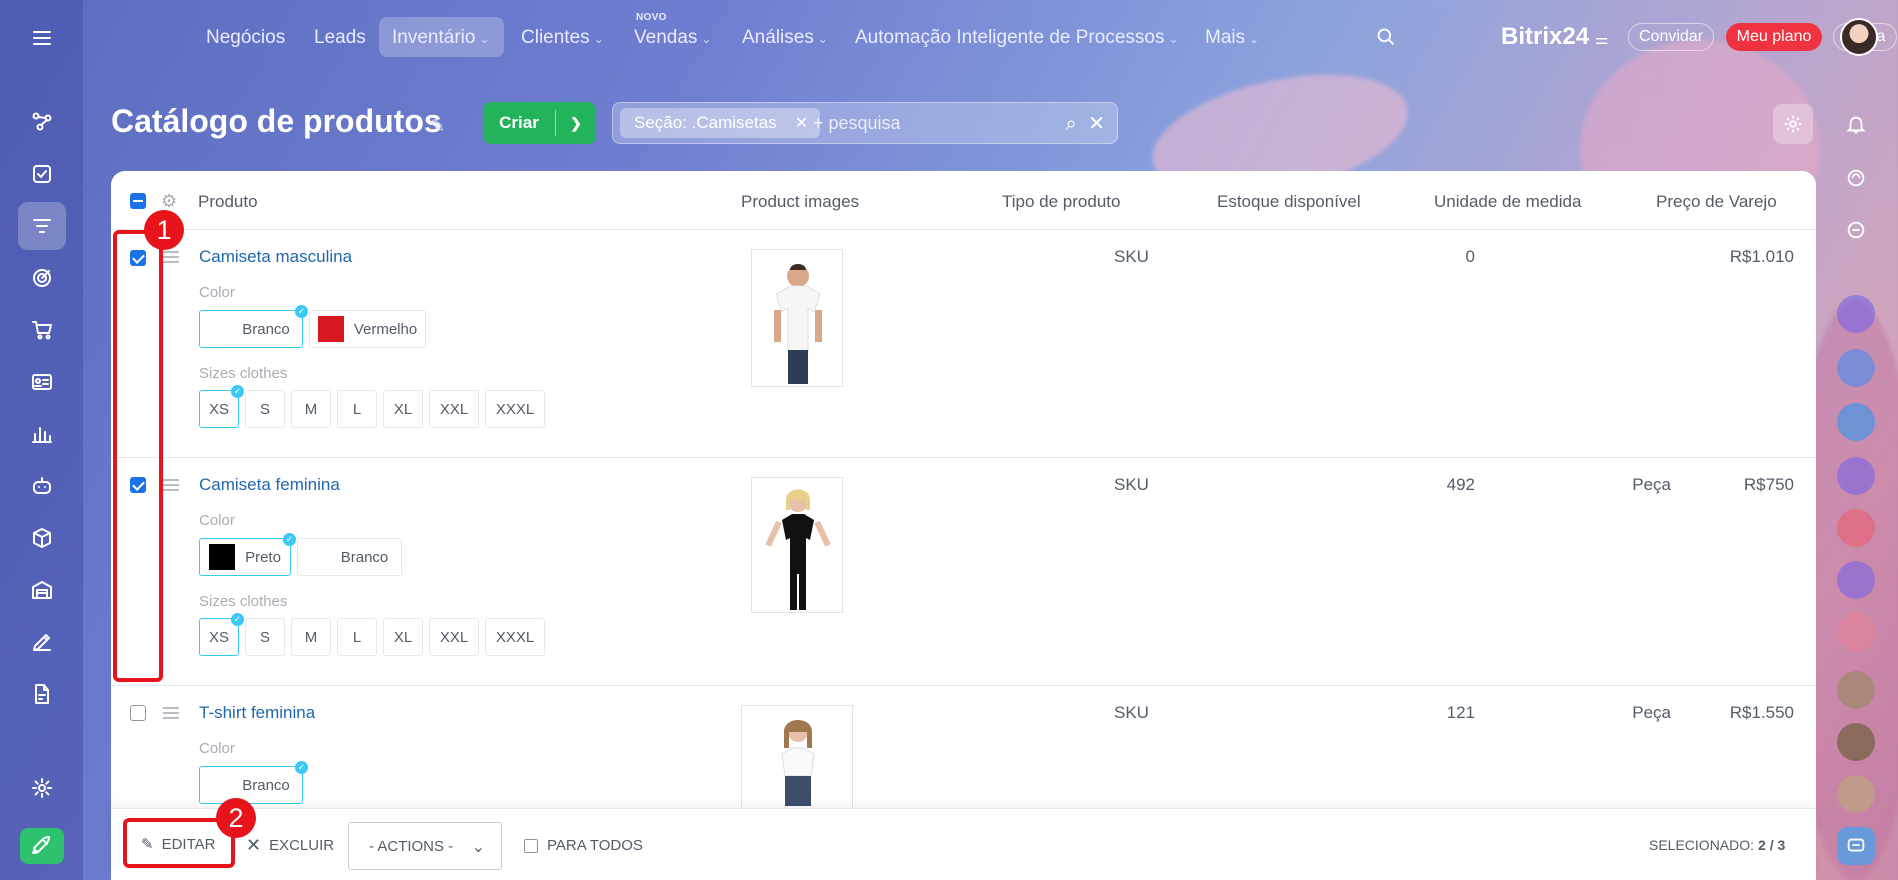 This screenshot has height=880, width=1898. Describe the element at coordinates (228, 202) in the screenshot. I see `header-product: Produto` at that location.